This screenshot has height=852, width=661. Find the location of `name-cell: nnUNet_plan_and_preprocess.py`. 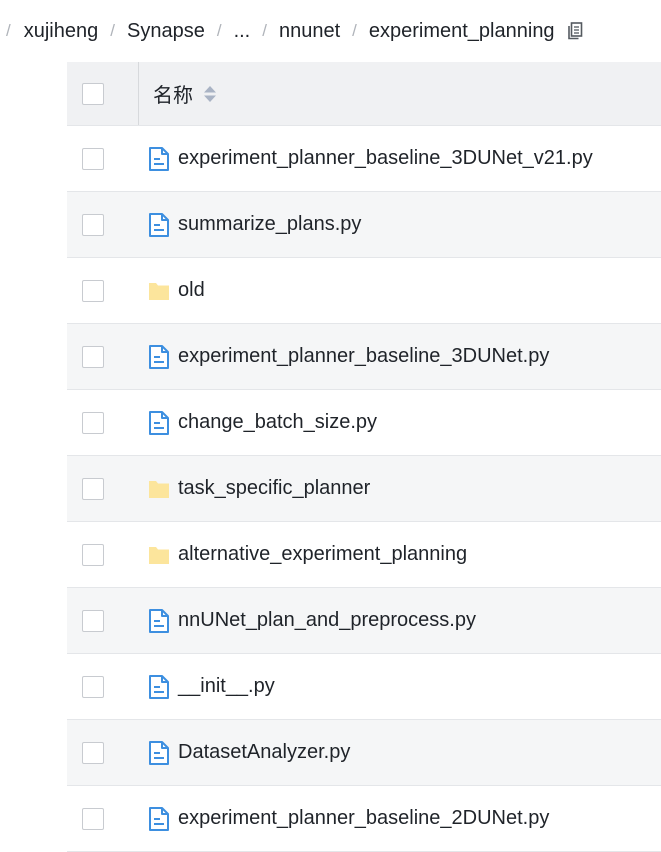

name-cell: nnUNet_plan_and_preprocess.py is located at coordinates (307, 620).